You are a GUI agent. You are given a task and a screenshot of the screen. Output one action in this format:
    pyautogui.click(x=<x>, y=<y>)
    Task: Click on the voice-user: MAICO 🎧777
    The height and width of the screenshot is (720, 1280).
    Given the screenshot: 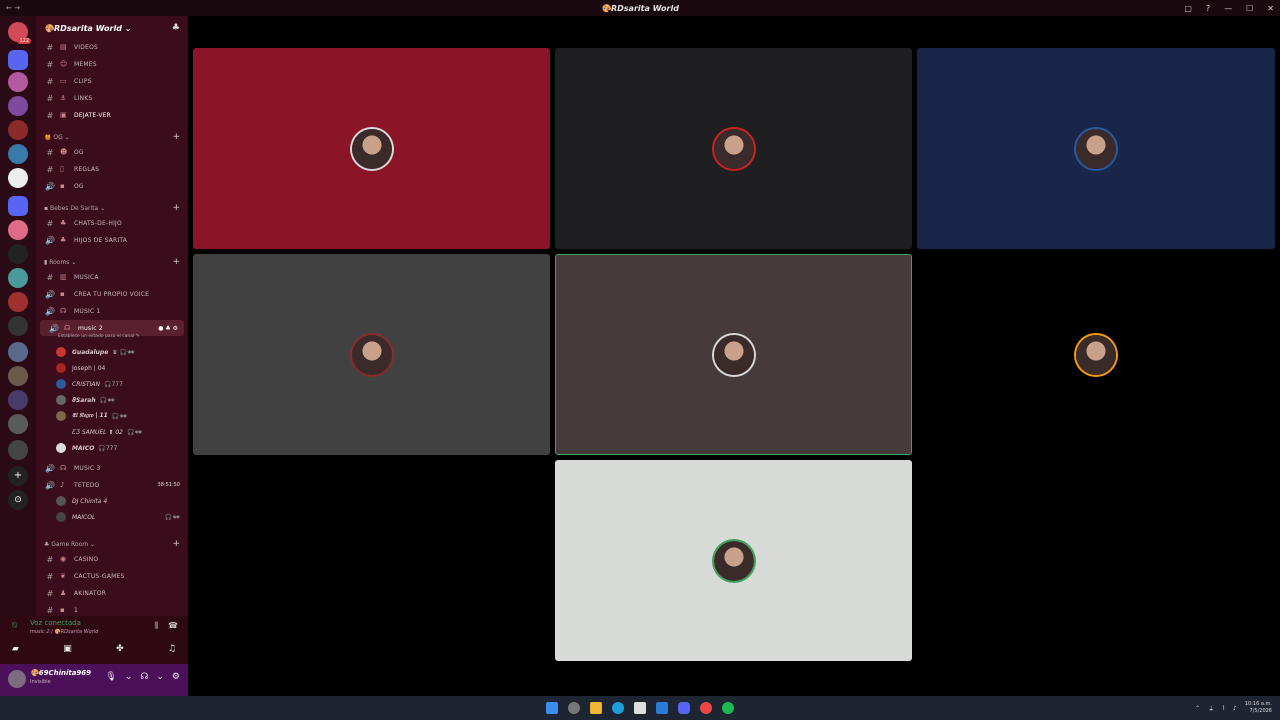 What is the action you would take?
    pyautogui.click(x=120, y=448)
    